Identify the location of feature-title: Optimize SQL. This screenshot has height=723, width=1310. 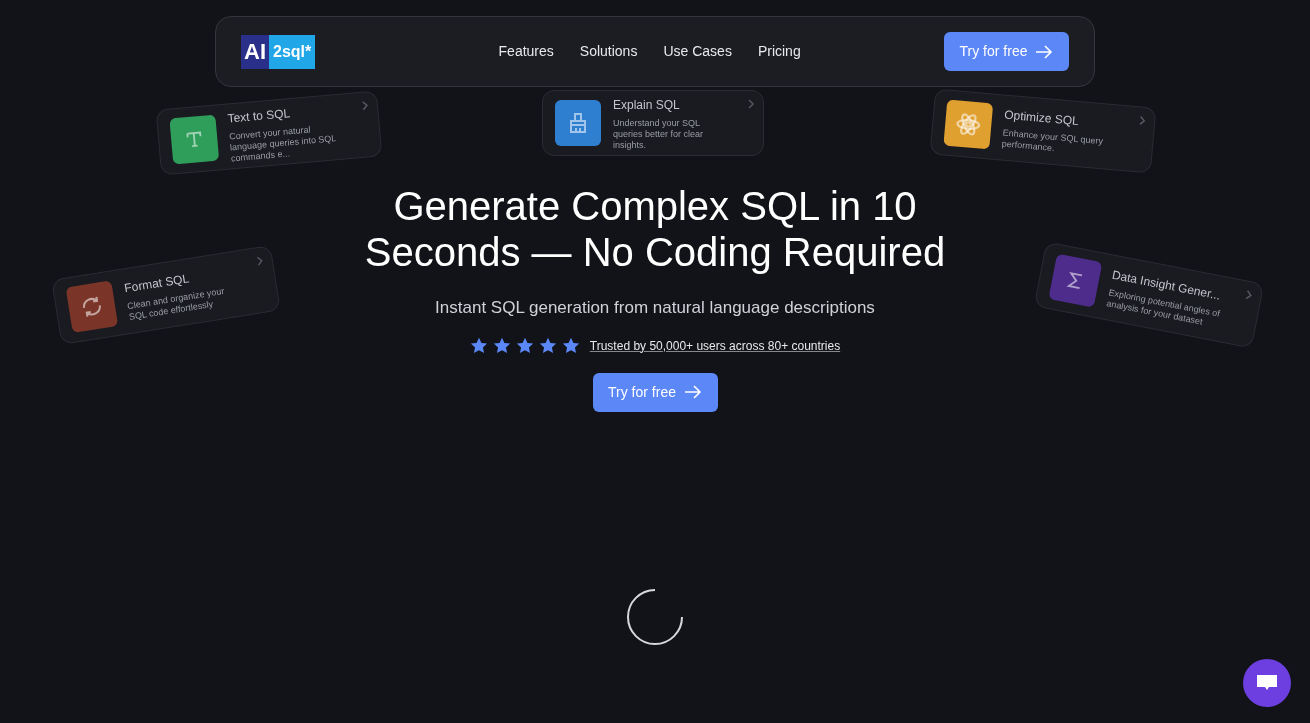
(1041, 117).